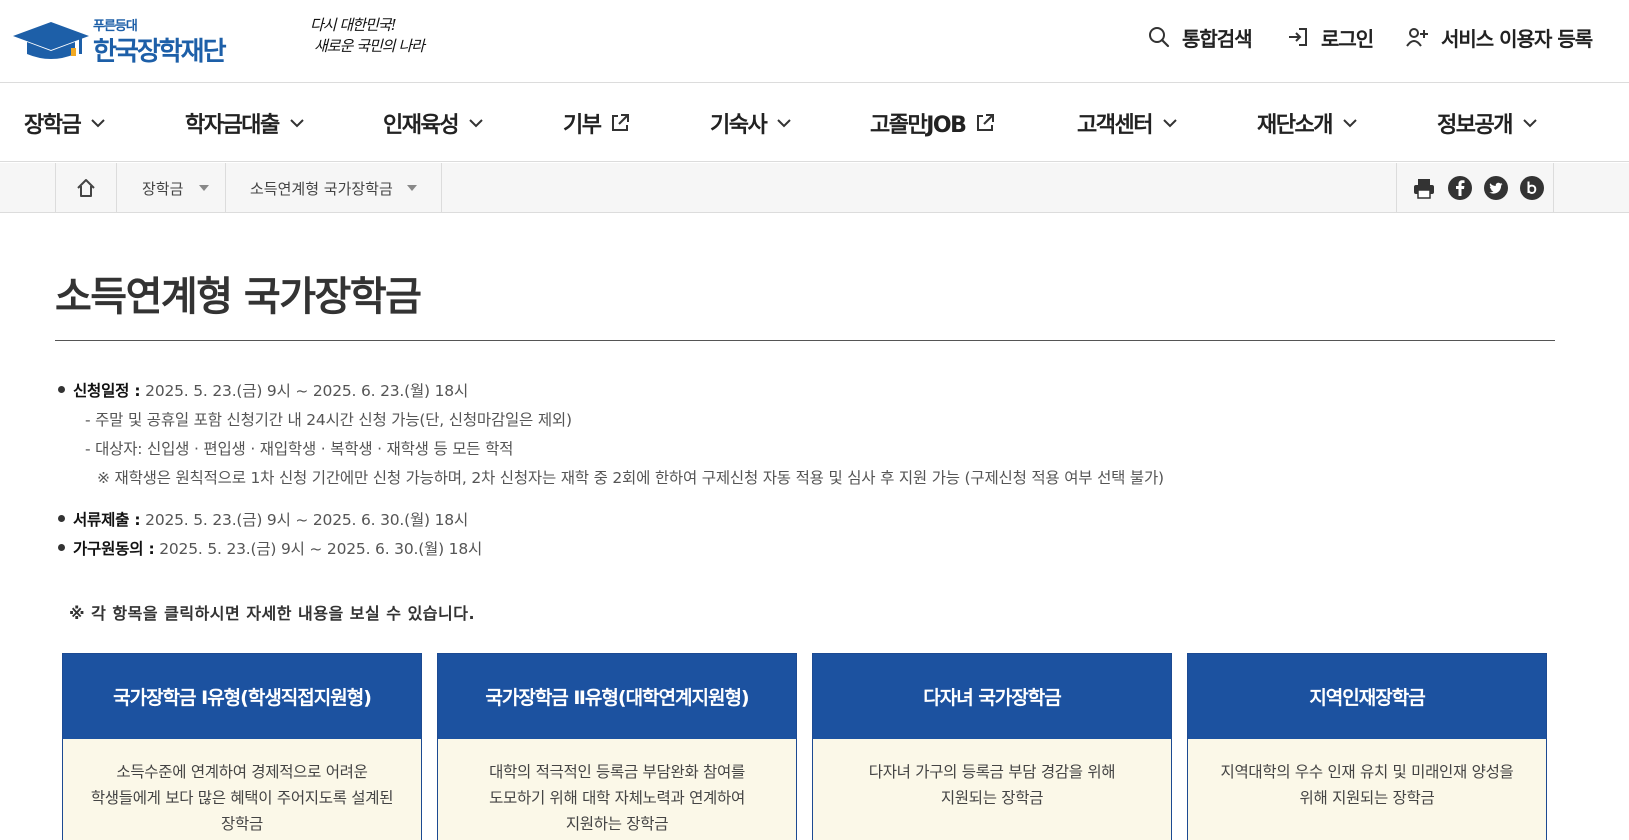 Image resolution: width=1629 pixels, height=840 pixels. I want to click on card-desc-line: 소득수준에 연계하여 경제적으로 어려운, so click(242, 772).